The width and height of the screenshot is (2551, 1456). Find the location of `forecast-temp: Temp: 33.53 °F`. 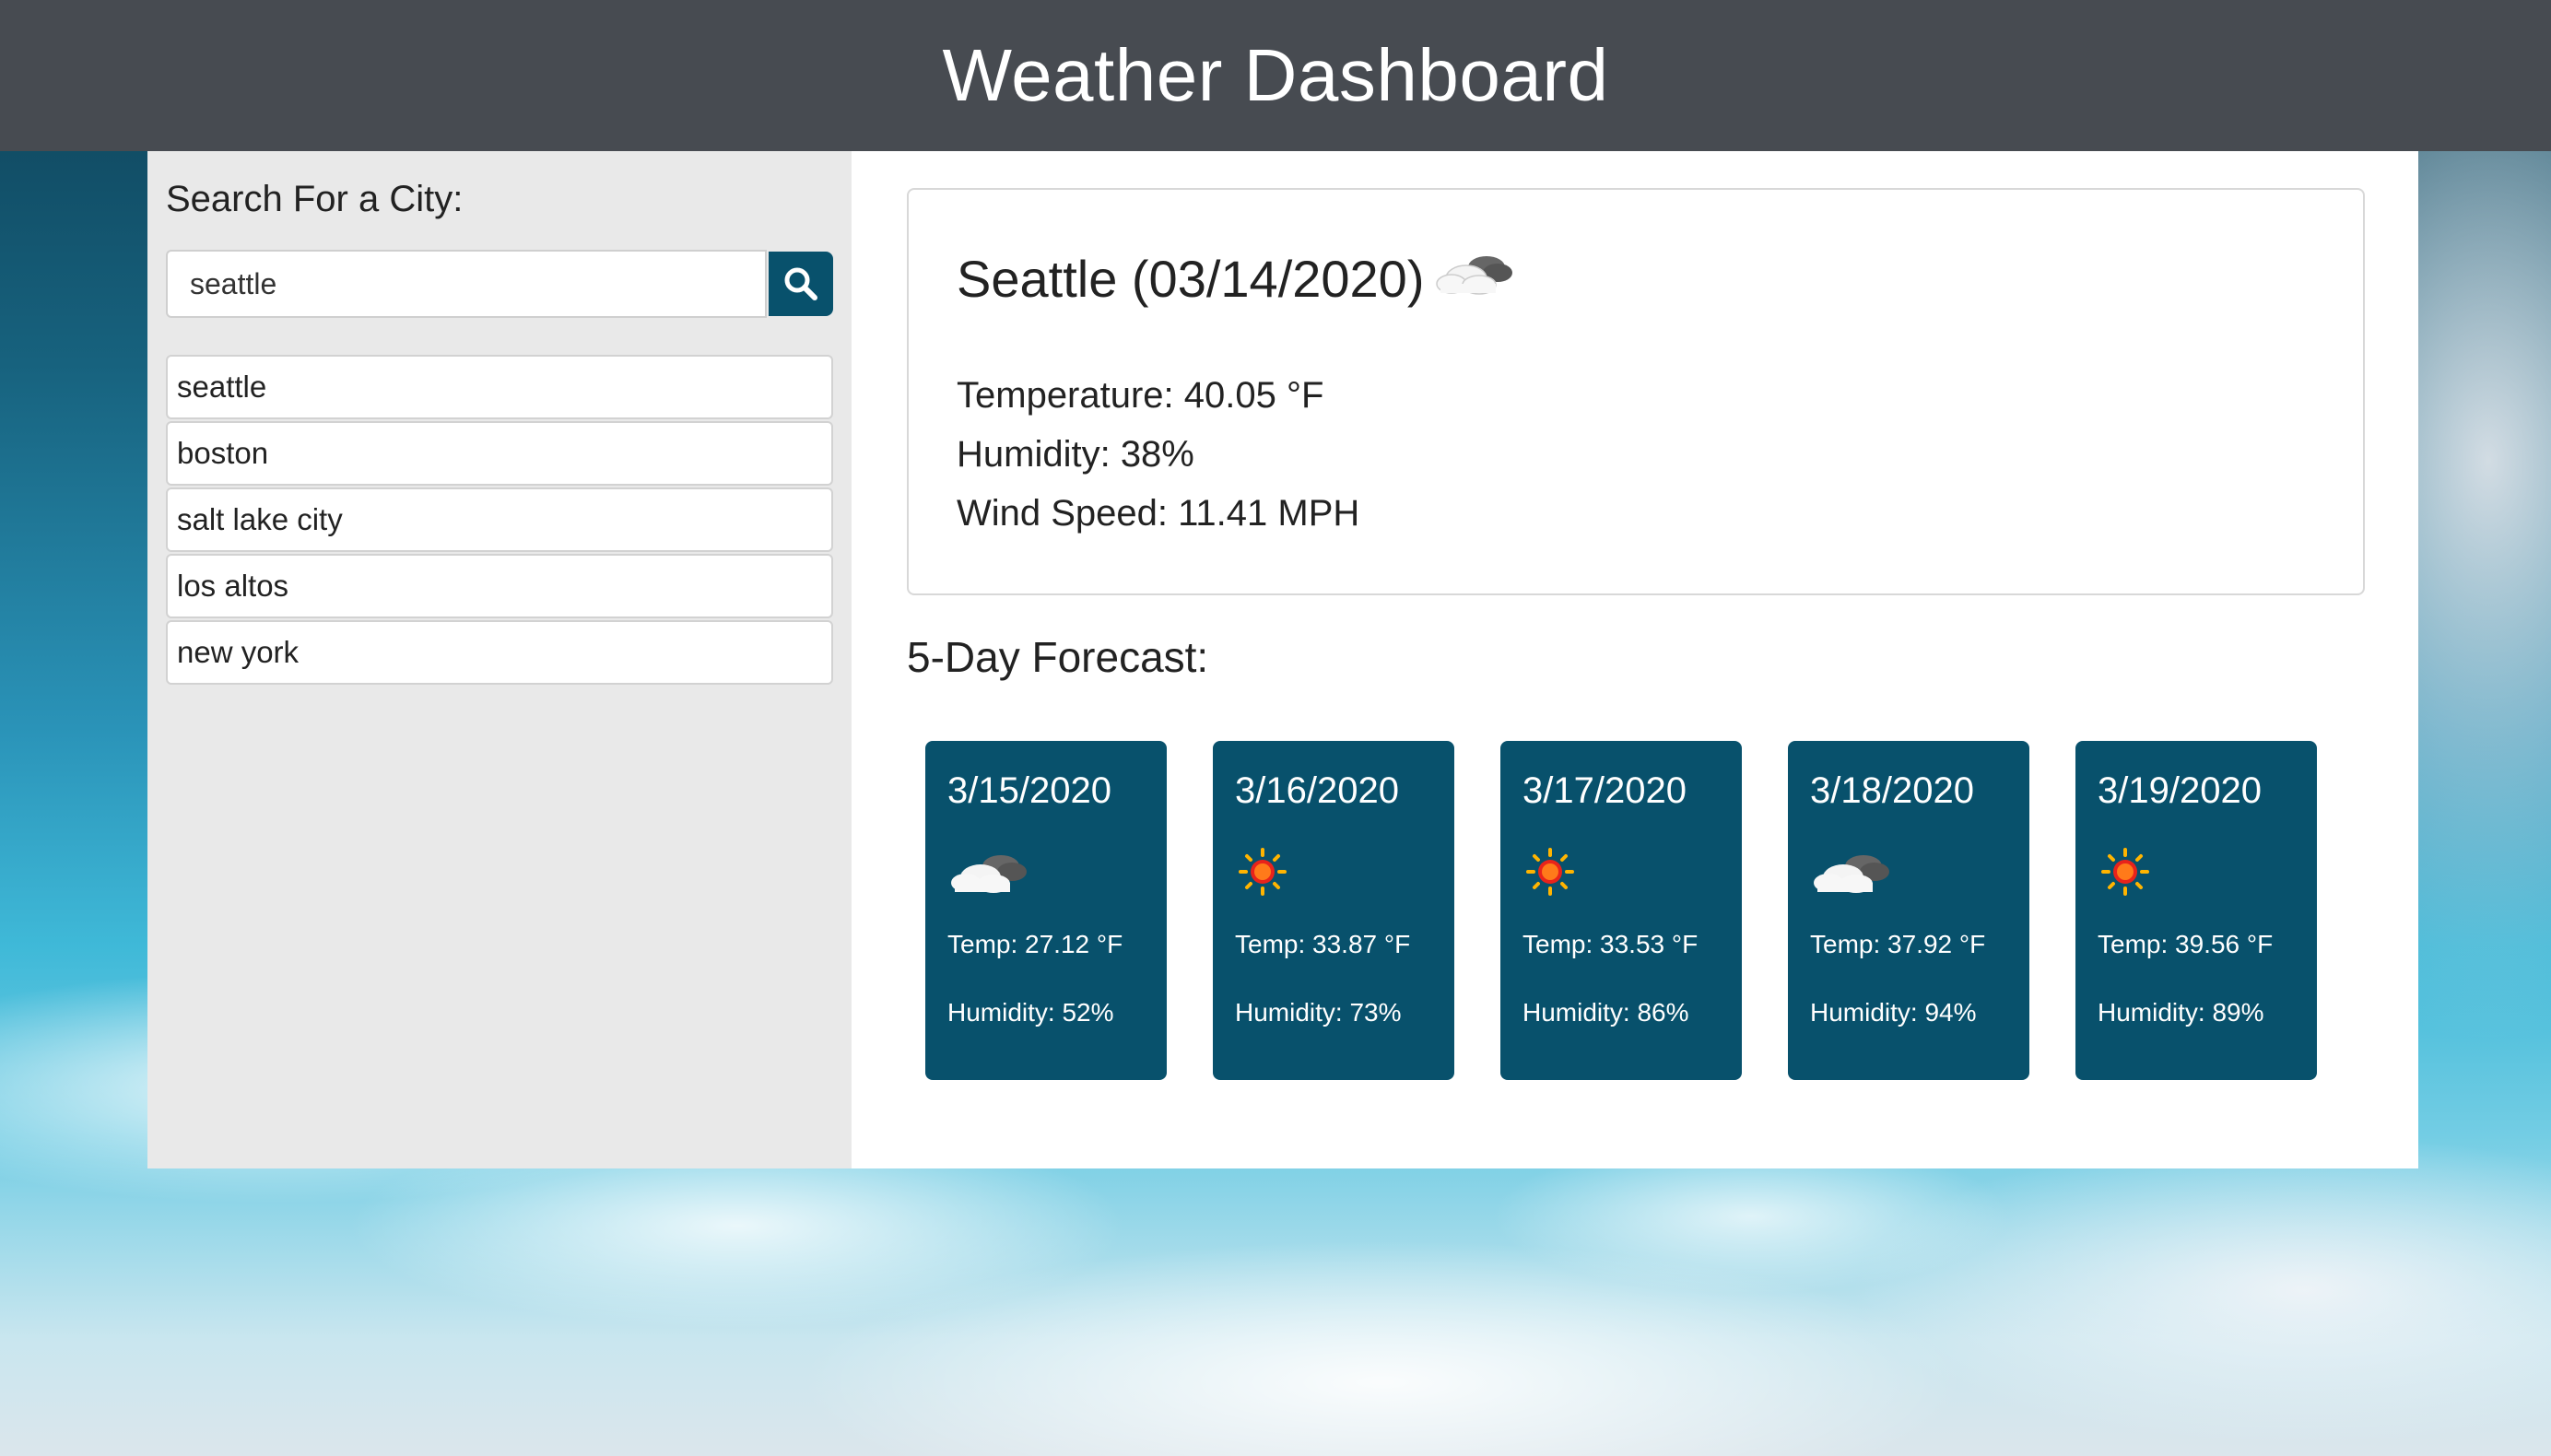

forecast-temp: Temp: 33.53 °F is located at coordinates (1610, 944).